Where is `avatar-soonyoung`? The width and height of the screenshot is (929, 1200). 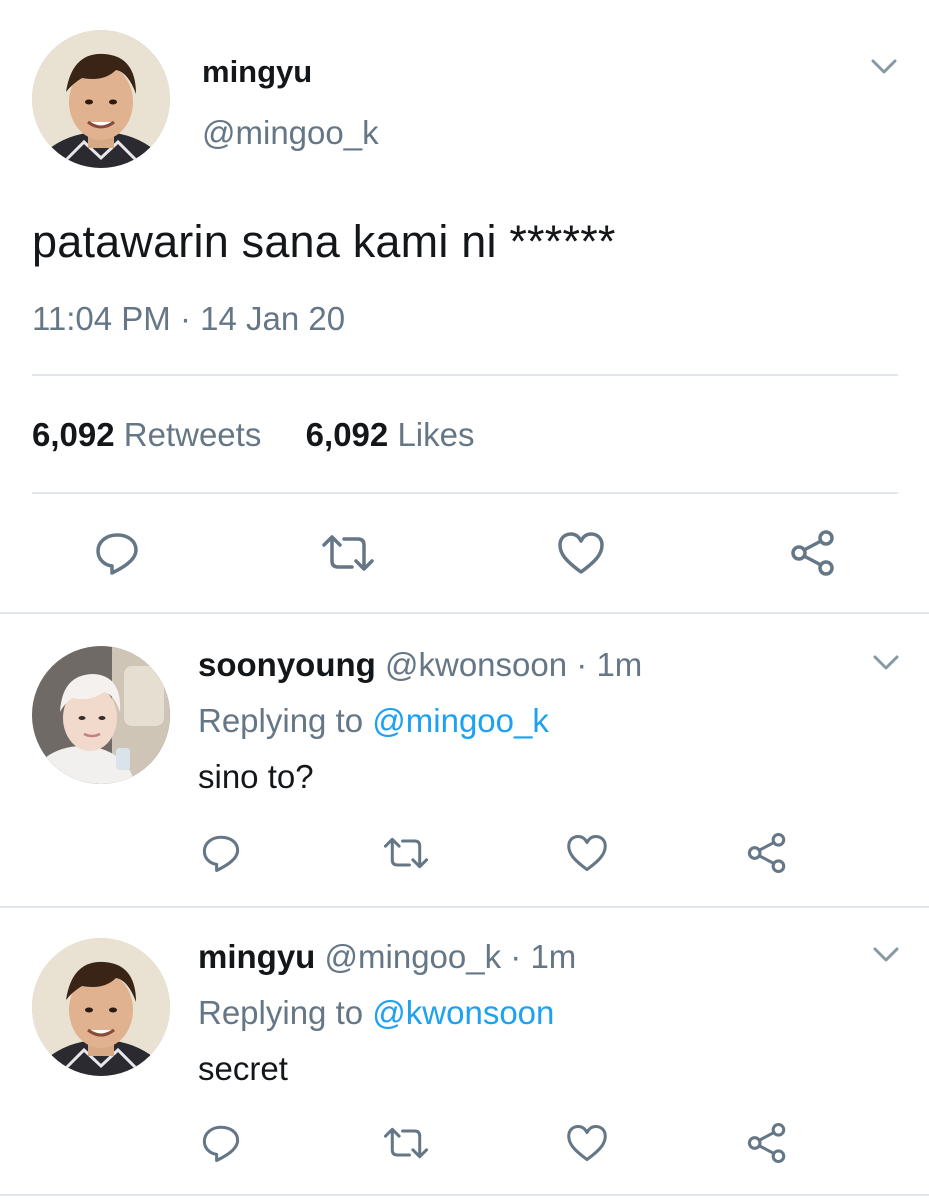
avatar-soonyoung is located at coordinates (101, 715).